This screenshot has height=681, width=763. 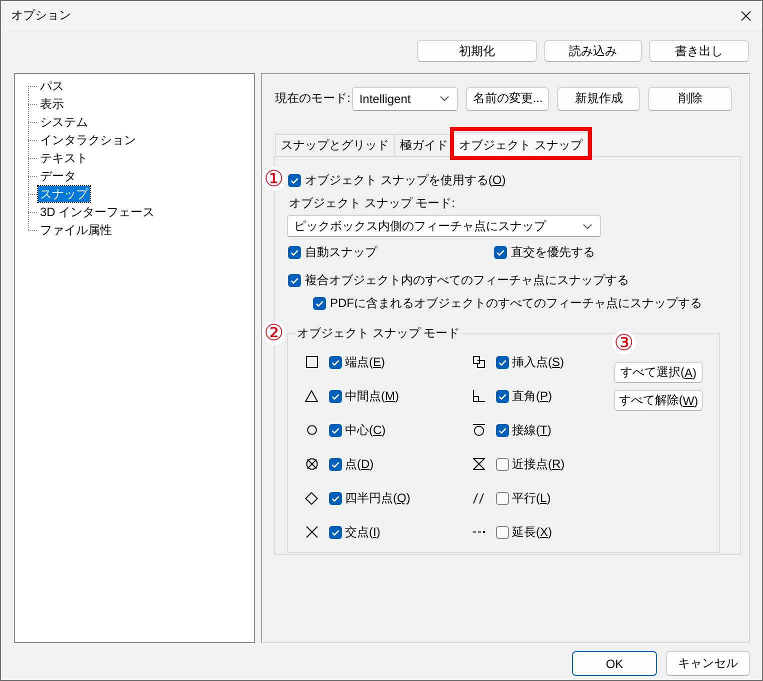 I want to click on checkbox-label: 延長(X), so click(x=532, y=532).